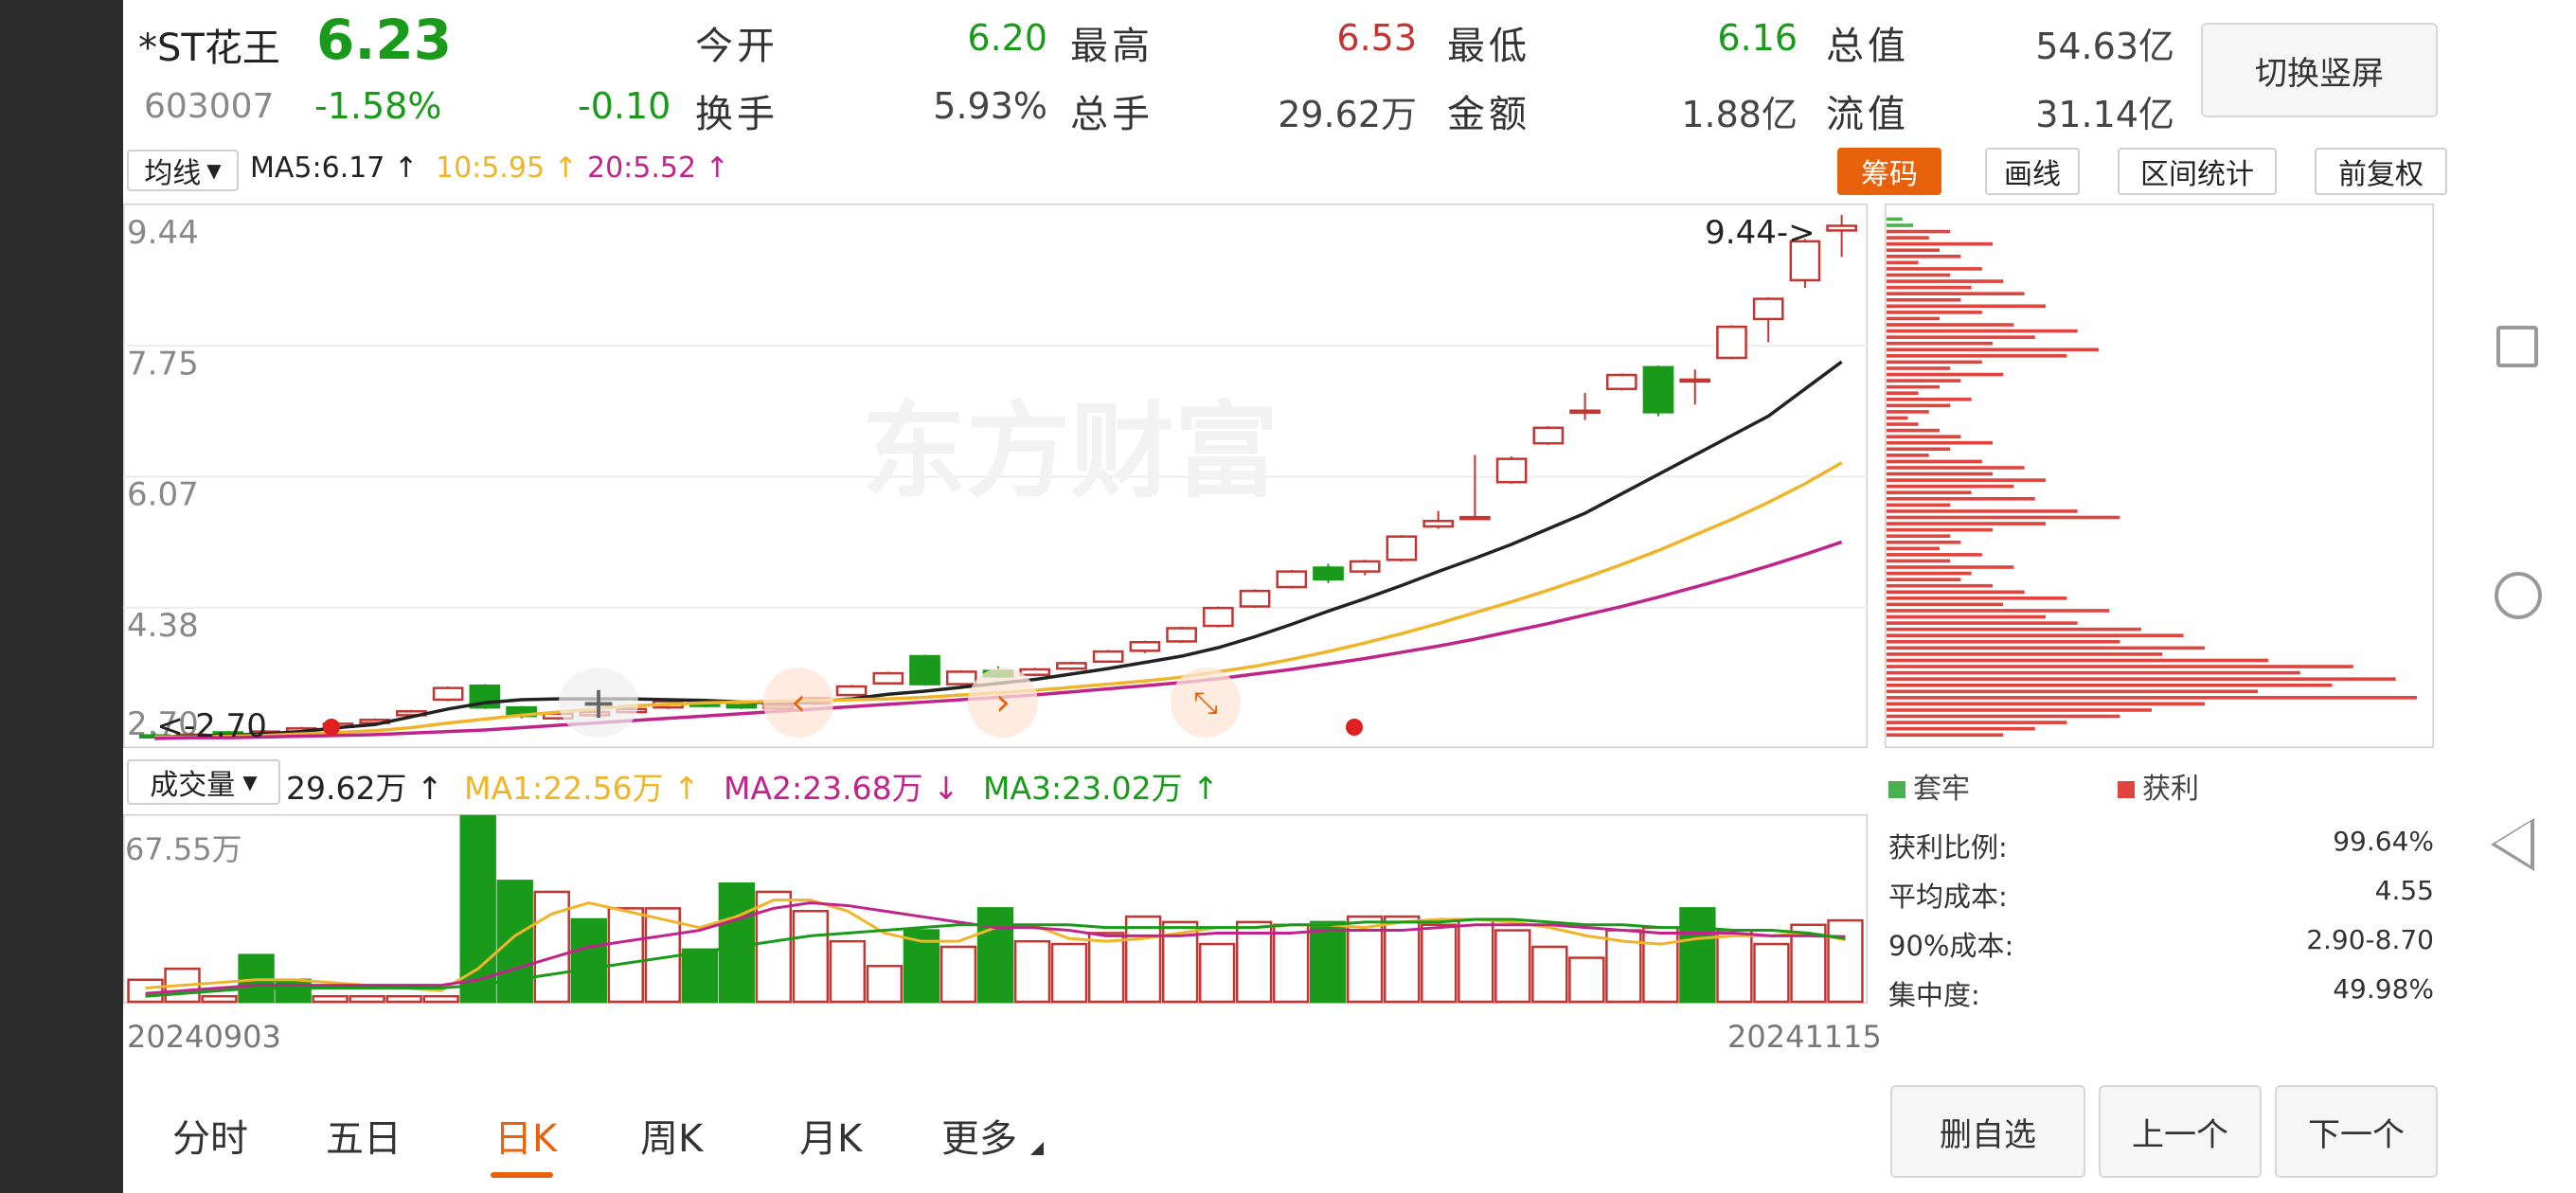 The image size is (2576, 1193). What do you see at coordinates (210, 1135) in the screenshot?
I see `tab-0: 分时` at bounding box center [210, 1135].